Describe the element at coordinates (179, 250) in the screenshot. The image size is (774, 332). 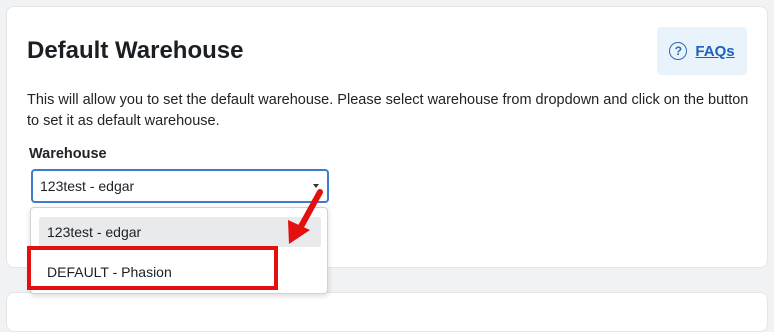
I see `warehouse-dropdown-menu: 123test - edgar DEFAULT - Phasion` at that location.